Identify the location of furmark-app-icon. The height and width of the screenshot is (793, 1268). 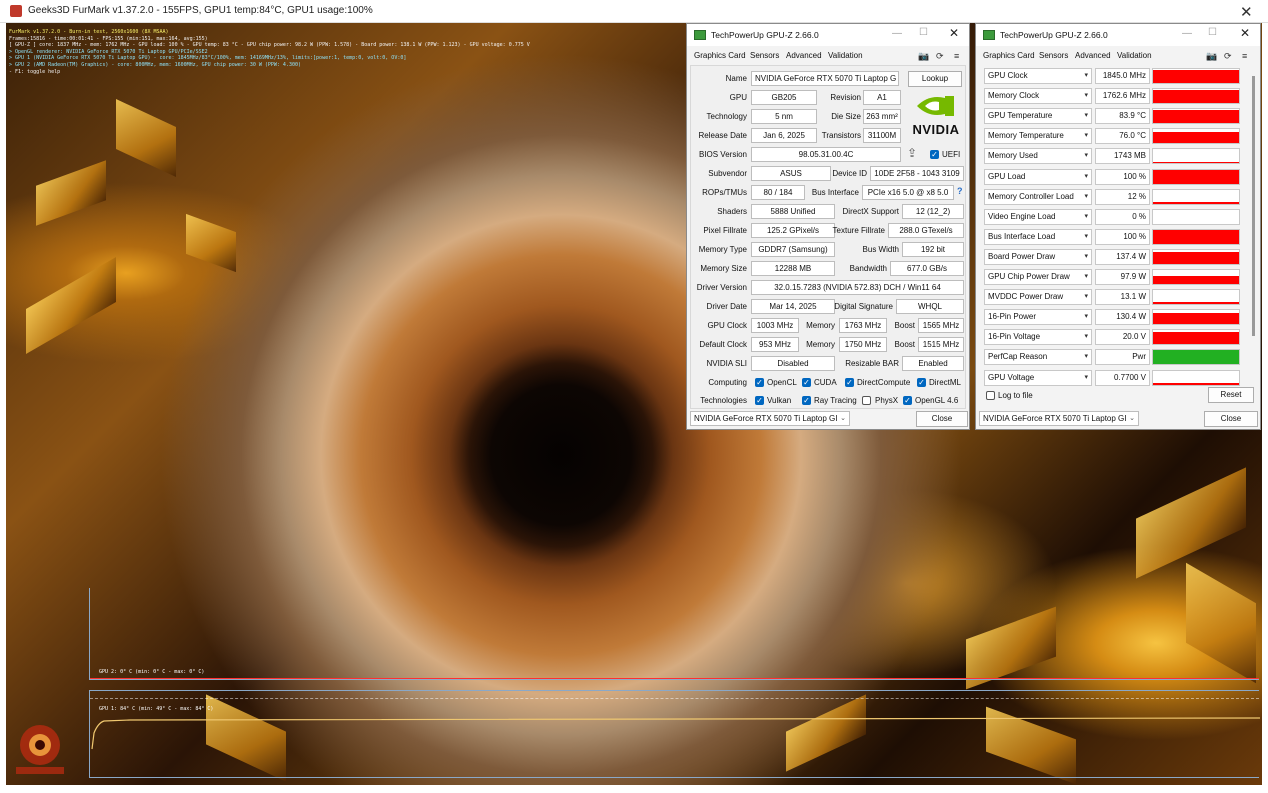
(16, 11).